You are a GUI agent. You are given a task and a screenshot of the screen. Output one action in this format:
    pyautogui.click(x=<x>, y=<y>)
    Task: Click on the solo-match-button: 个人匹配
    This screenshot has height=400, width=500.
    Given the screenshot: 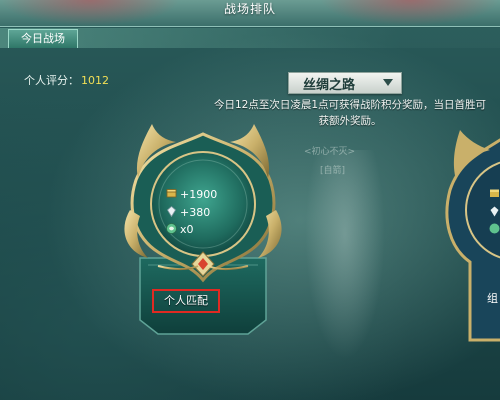 What is the action you would take?
    pyautogui.click(x=186, y=301)
    